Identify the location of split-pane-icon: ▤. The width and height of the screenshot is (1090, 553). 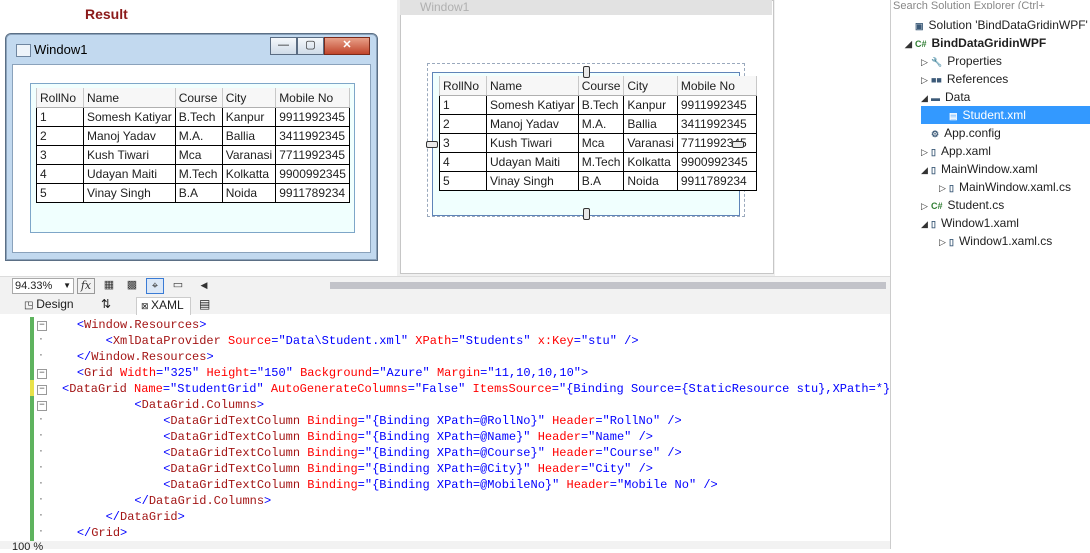
(204, 304).